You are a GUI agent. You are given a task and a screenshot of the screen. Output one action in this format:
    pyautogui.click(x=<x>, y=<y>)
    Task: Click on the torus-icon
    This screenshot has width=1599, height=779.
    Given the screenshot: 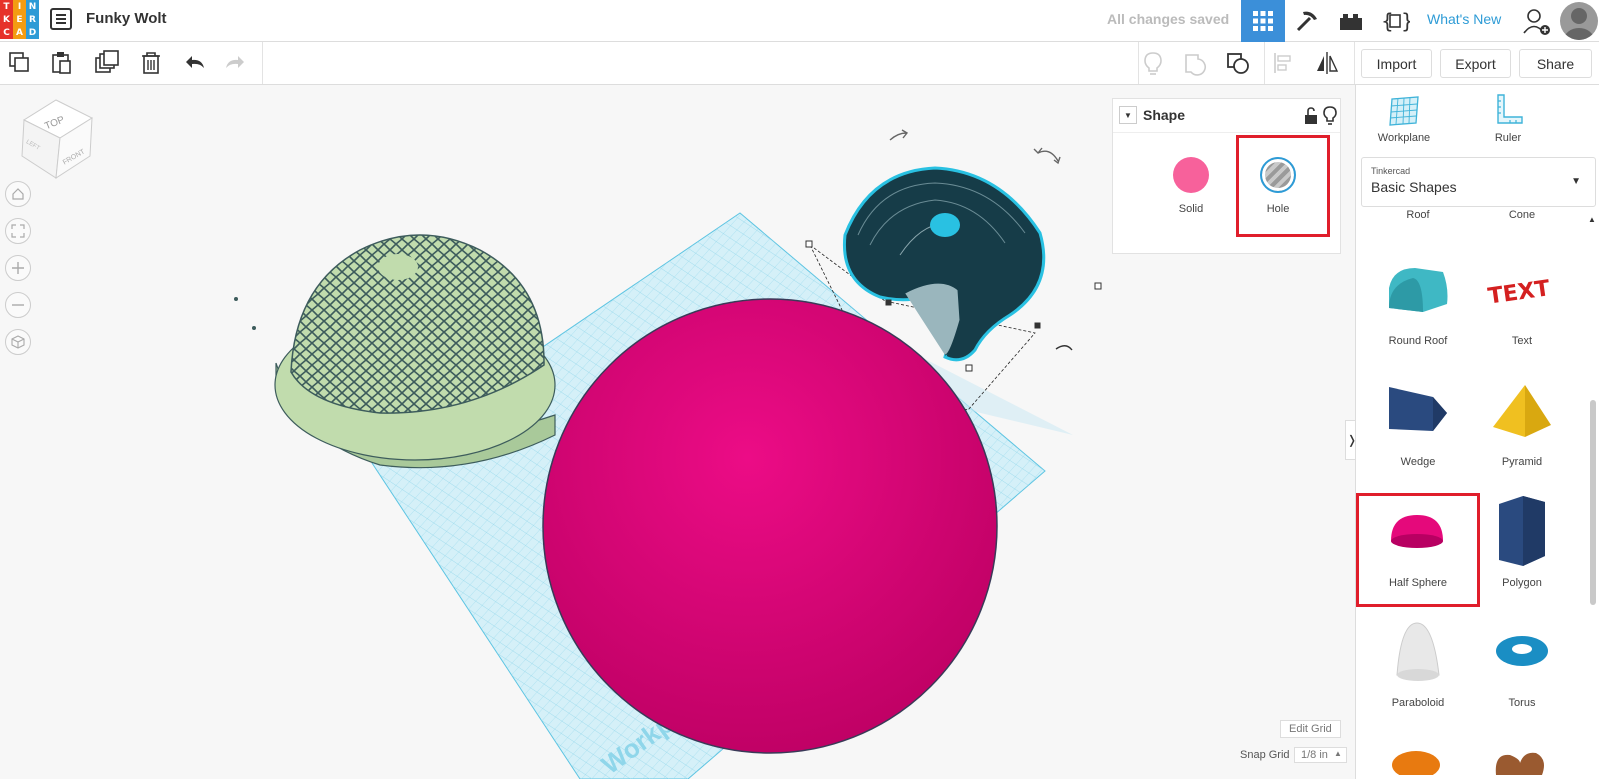 What is the action you would take?
    pyautogui.click(x=1522, y=651)
    